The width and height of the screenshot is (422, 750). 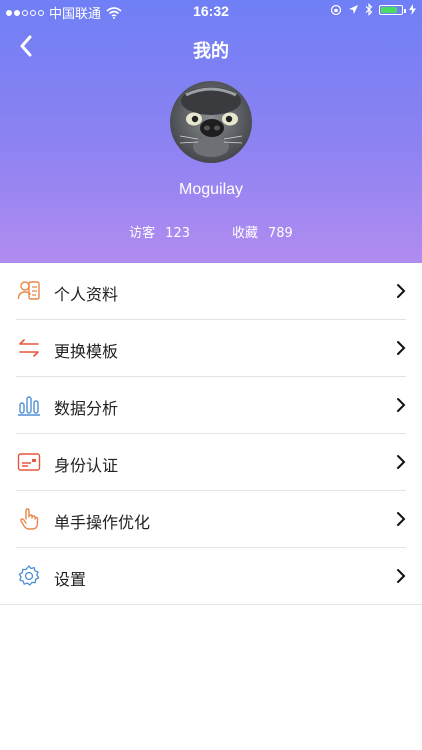 I want to click on visitors-count: 123, so click(x=177, y=233).